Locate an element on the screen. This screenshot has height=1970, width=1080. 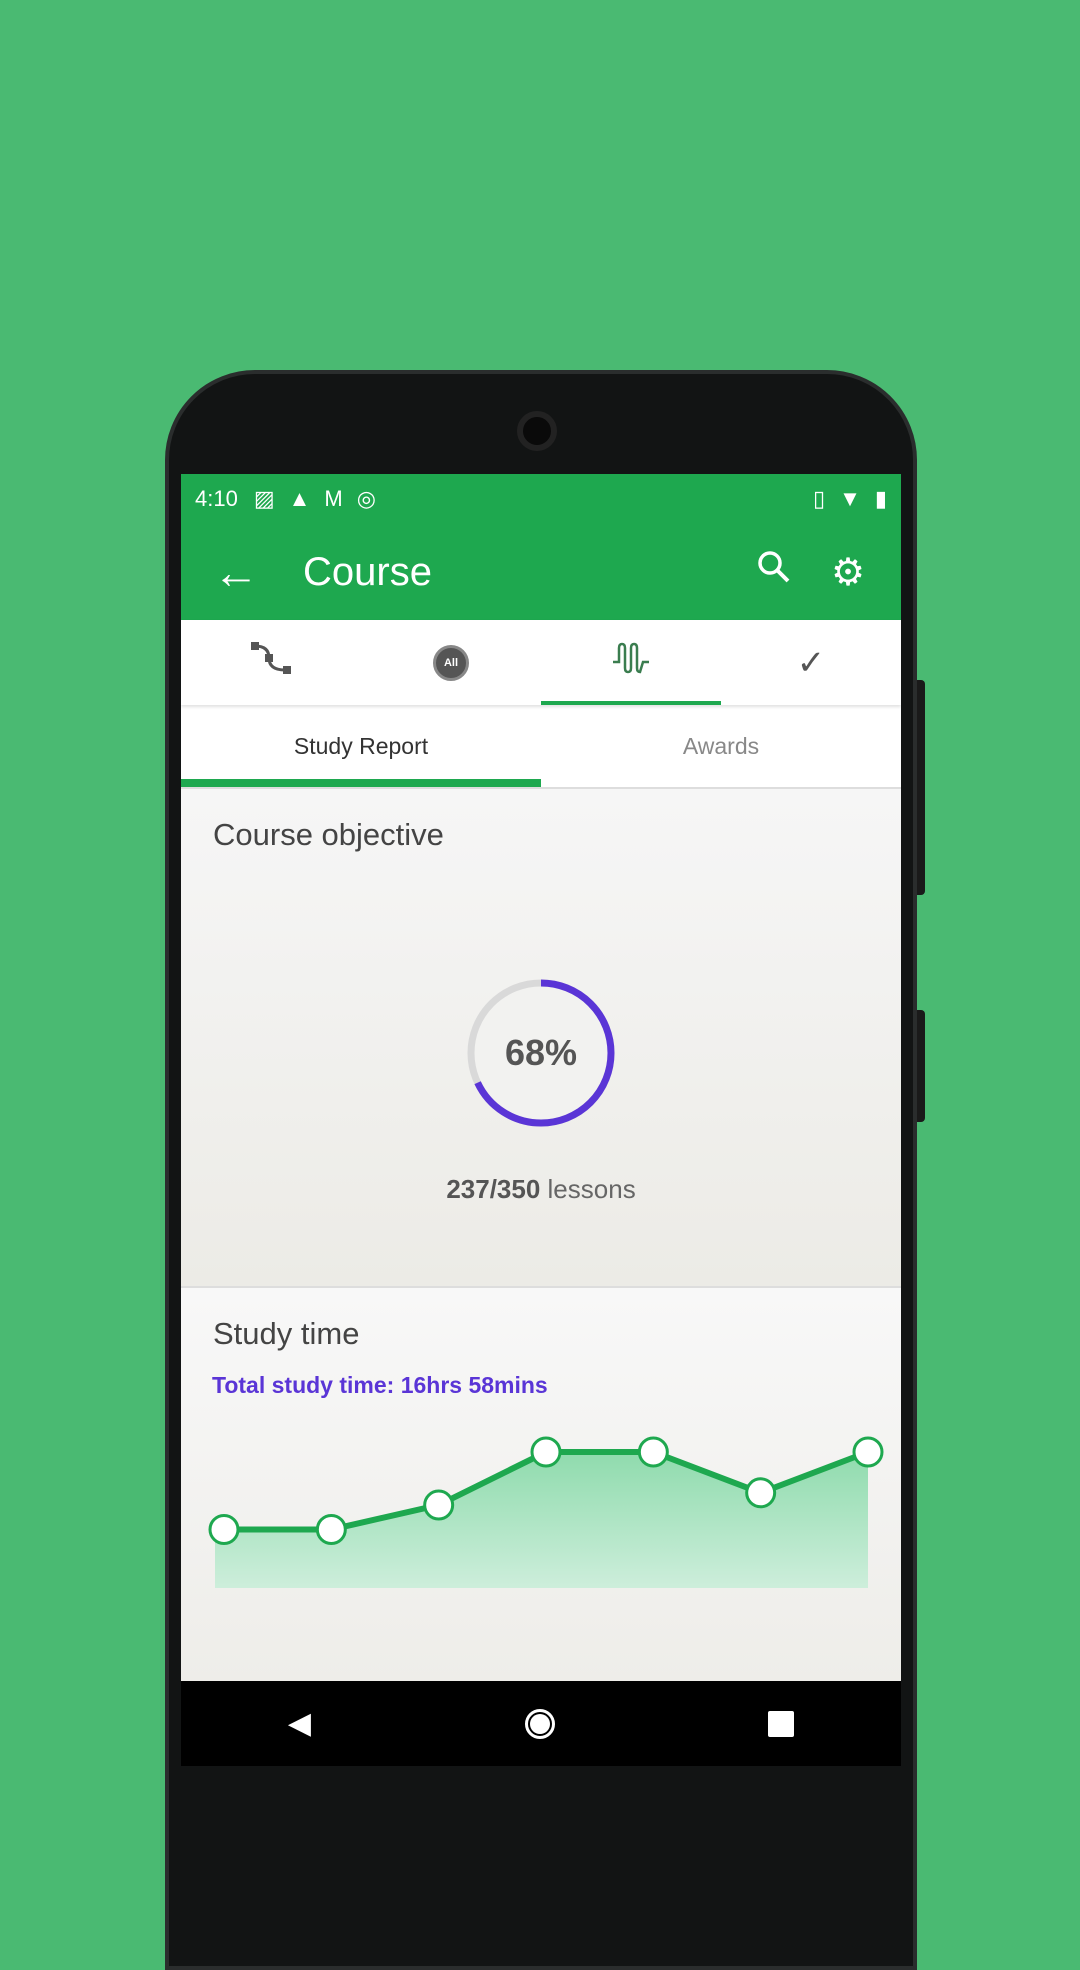
tab-wave-chart is located at coordinates (631, 662).